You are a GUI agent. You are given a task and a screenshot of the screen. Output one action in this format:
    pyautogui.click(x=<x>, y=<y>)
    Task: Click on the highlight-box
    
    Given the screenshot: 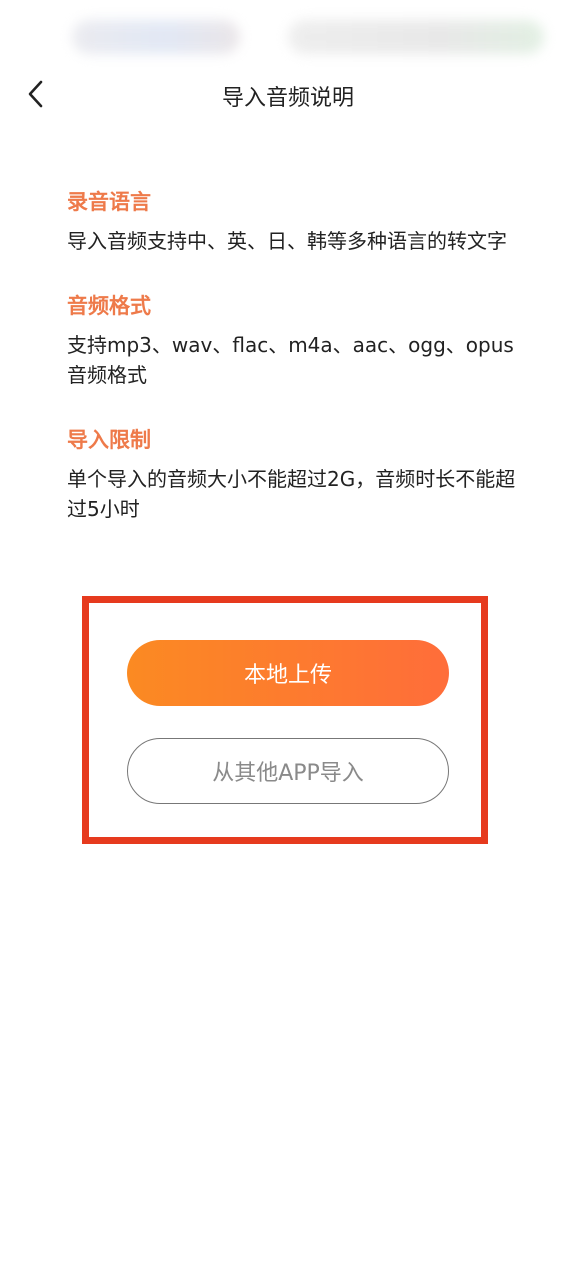 What is the action you would take?
    pyautogui.click(x=285, y=720)
    